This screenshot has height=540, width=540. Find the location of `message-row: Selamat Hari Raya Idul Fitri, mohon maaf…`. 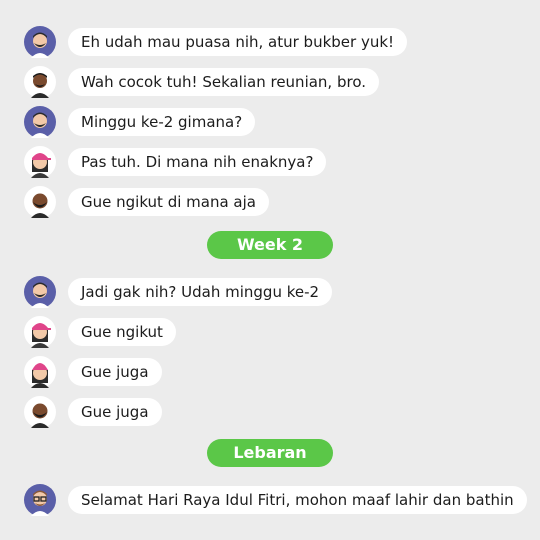

message-row: Selamat Hari Raya Idul Fitri, mohon maaf… is located at coordinates (270, 502).